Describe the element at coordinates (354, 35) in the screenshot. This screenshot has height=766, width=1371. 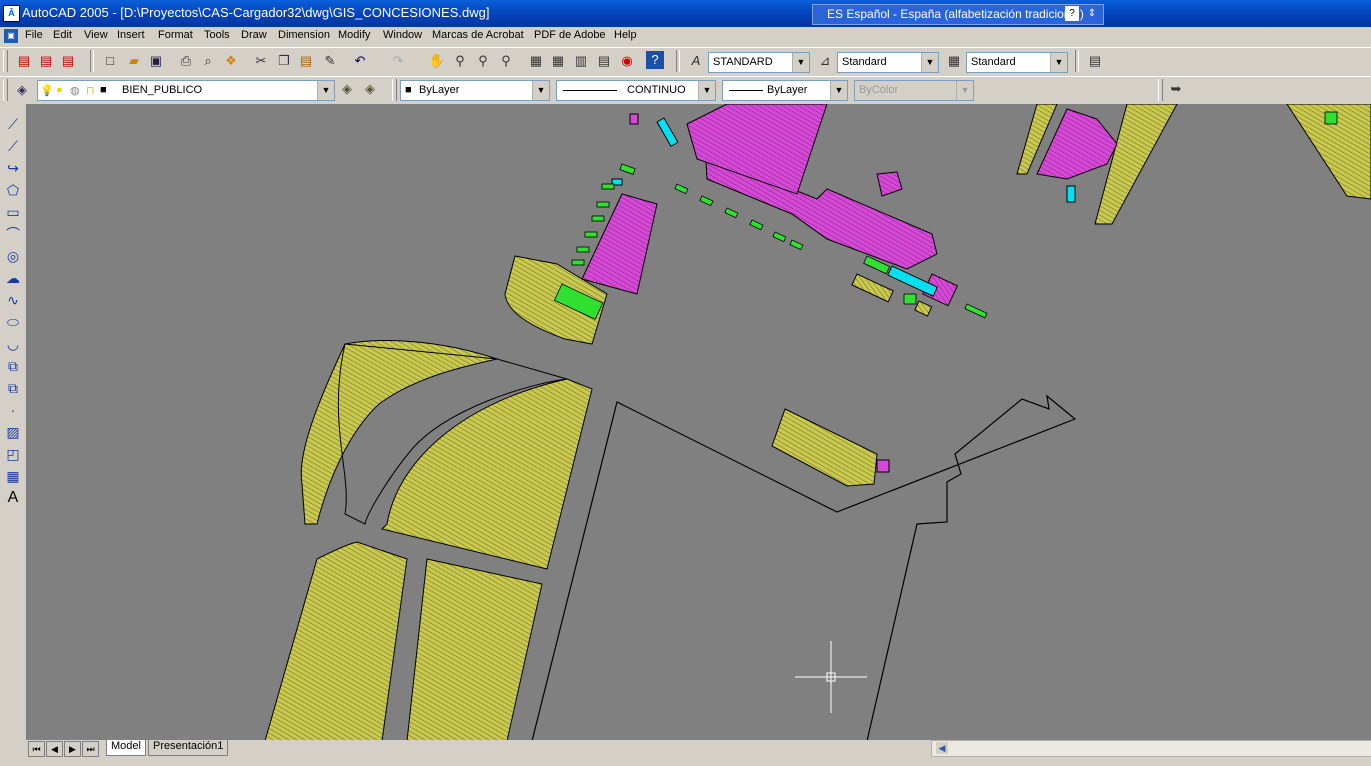
I see `menu-modify: Modify` at that location.